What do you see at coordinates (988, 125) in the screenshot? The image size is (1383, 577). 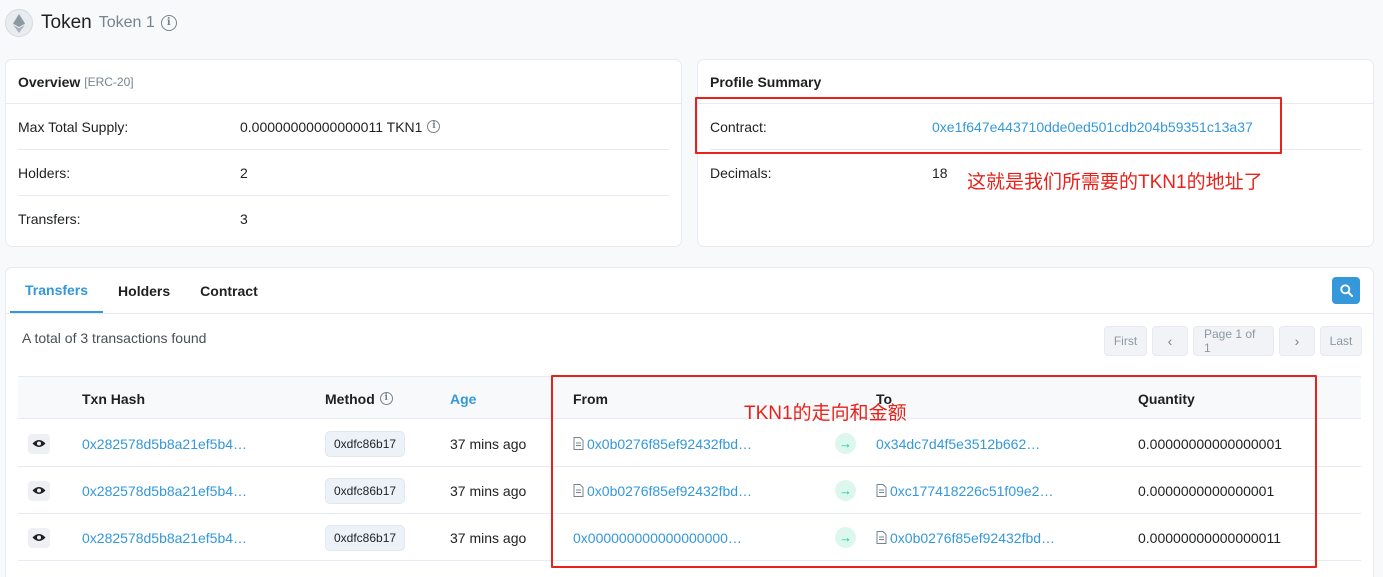 I see `contract-highlight-box` at bounding box center [988, 125].